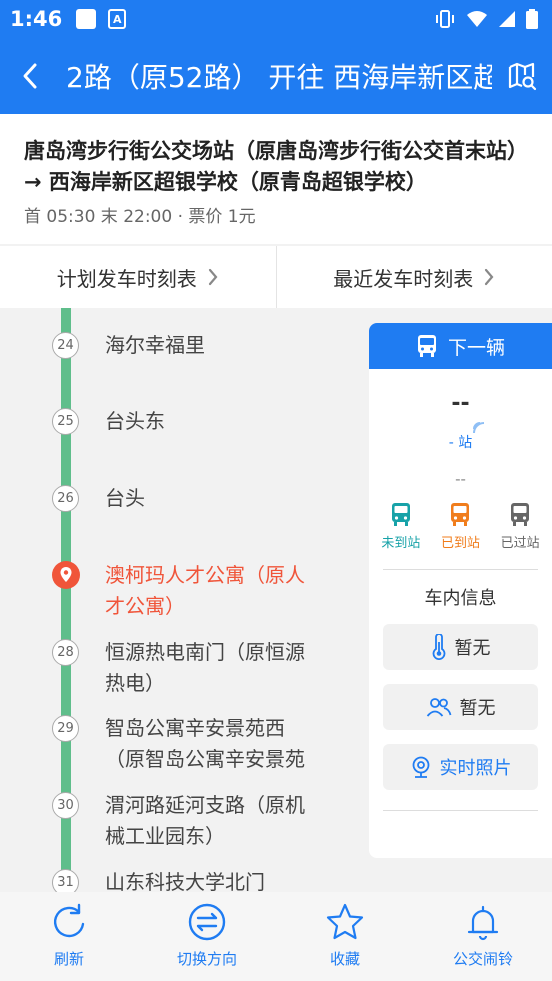 The image size is (552, 981). I want to click on live-photo-label: 实时照片, so click(475, 768).